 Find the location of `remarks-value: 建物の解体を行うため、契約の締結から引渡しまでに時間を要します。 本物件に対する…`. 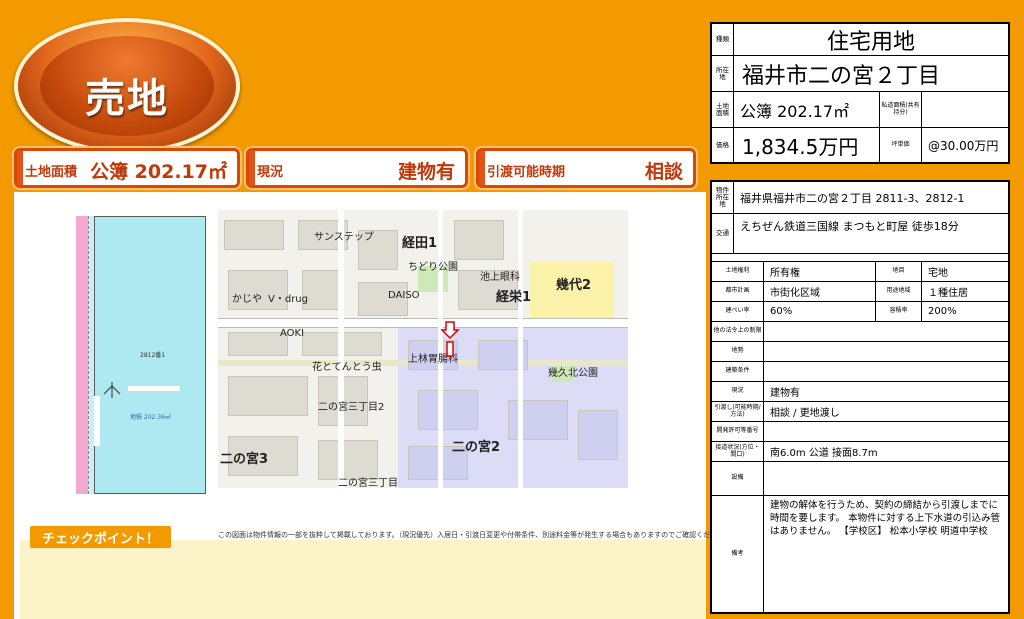

remarks-value: 建物の解体を行うため、契約の締結から引渡しまでに時間を要します。 本物件に対する… is located at coordinates (885, 518).